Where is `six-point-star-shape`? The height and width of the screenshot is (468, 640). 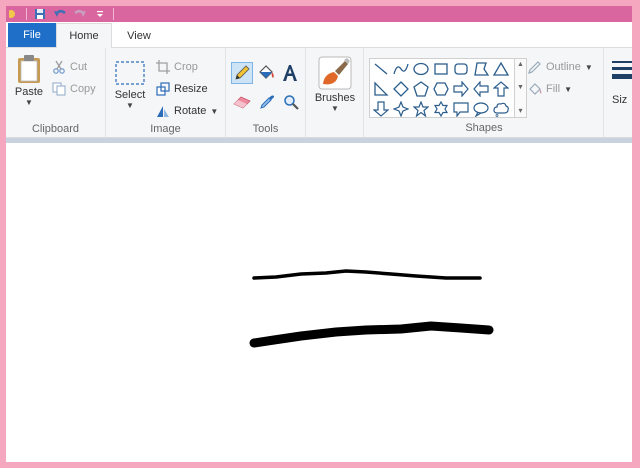
six-point-star-shape is located at coordinates (441, 109).